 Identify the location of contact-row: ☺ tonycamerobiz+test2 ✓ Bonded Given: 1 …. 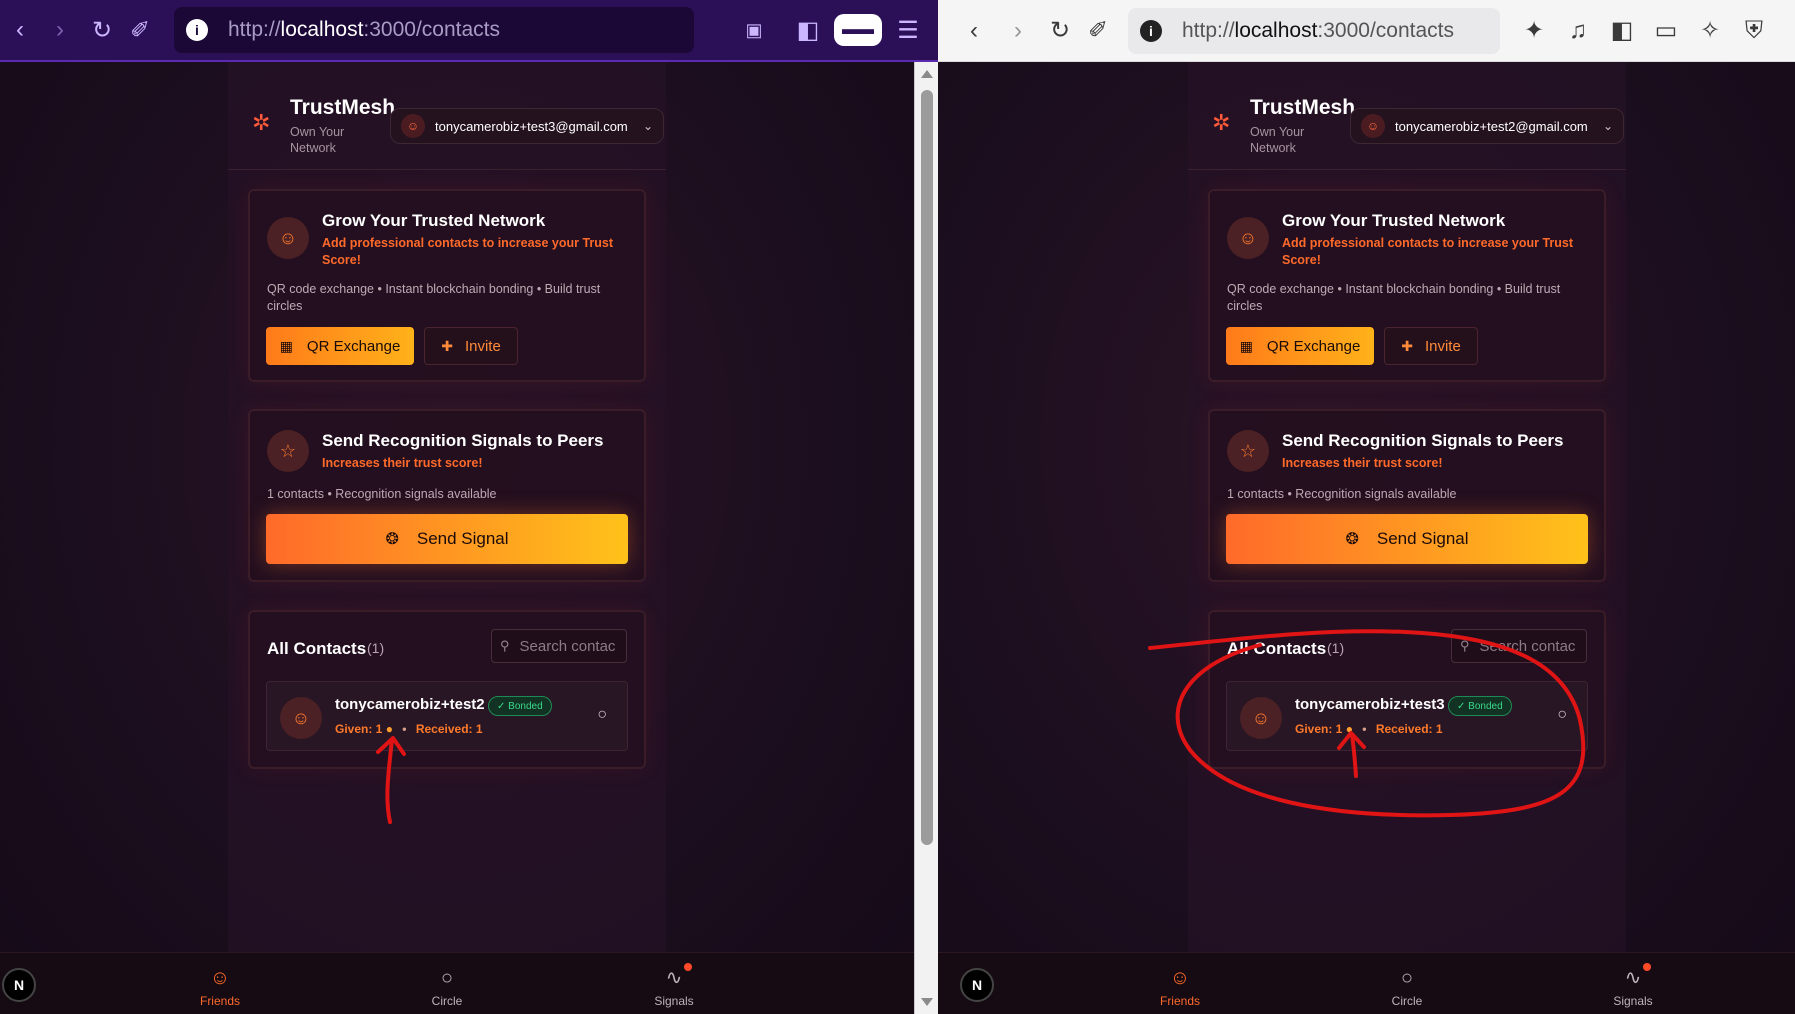
(447, 716).